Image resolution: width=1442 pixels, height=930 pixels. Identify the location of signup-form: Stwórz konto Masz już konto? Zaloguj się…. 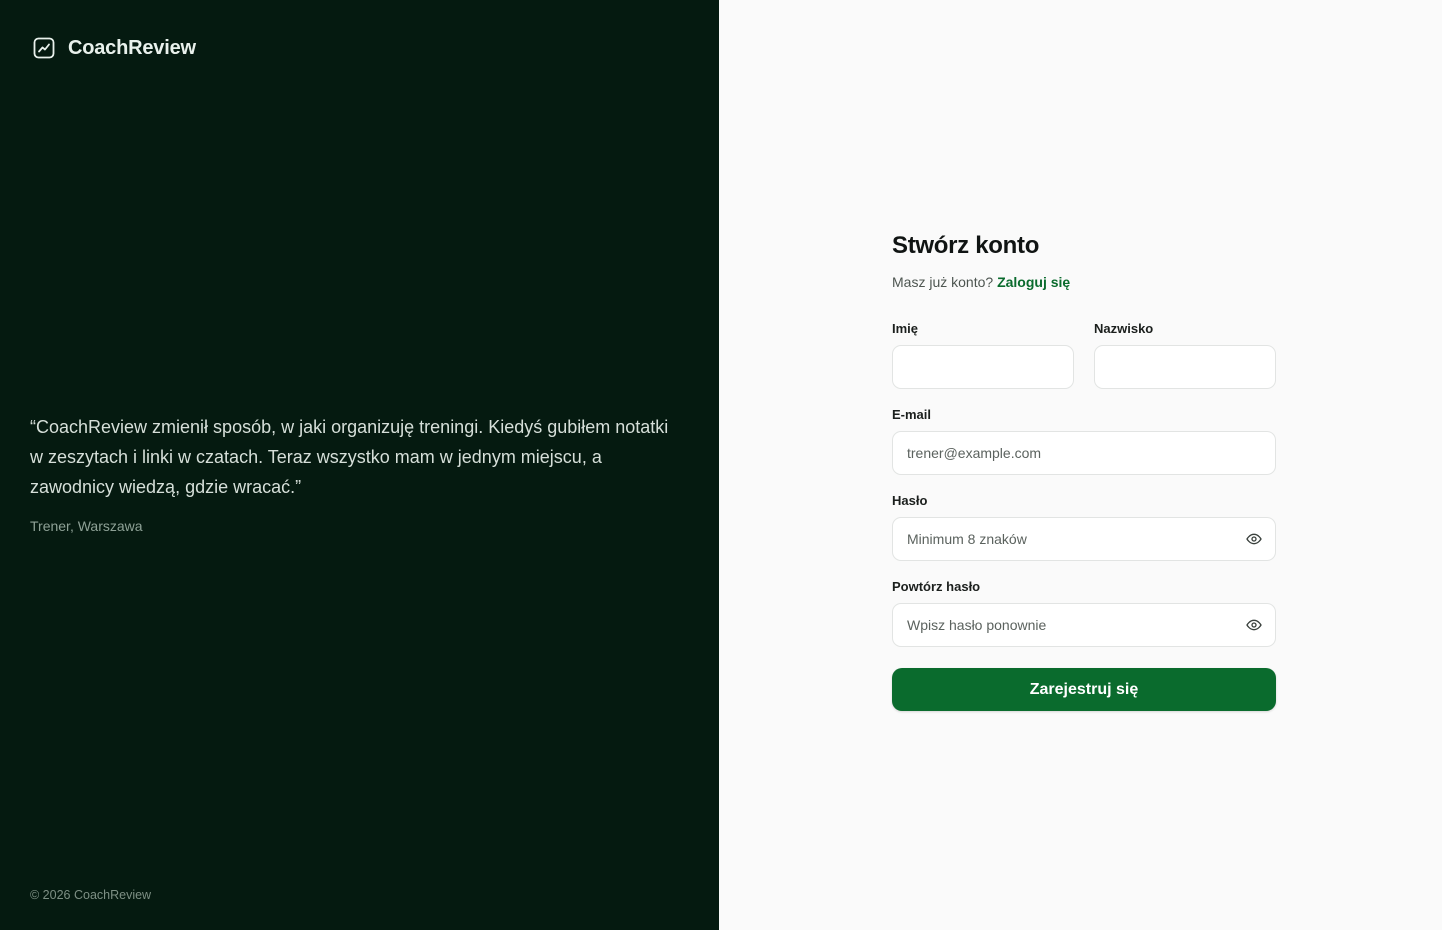
(1084, 470).